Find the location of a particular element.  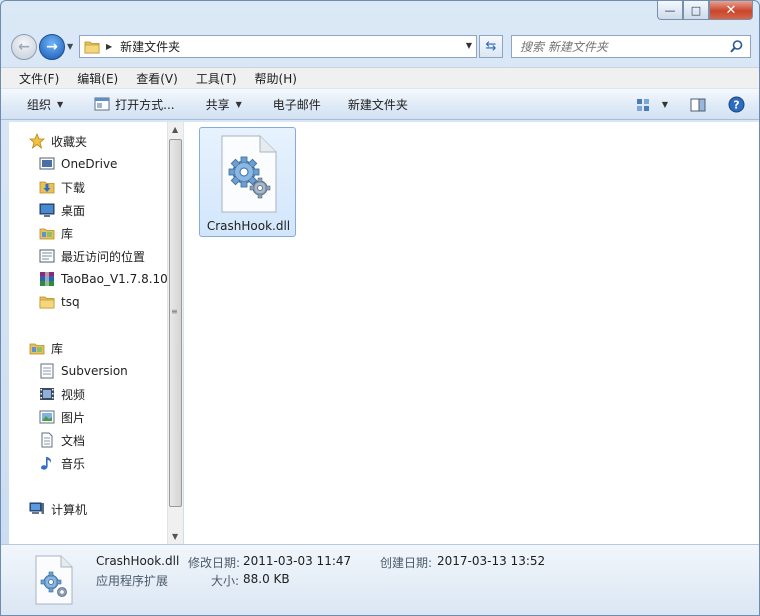

address-bar: ▶ 新建文件夹 ▼ is located at coordinates (278, 46).